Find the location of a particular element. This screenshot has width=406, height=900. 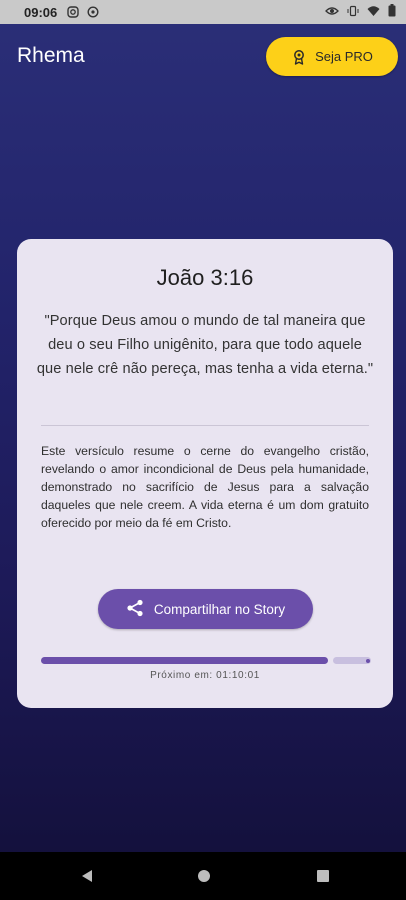

battery-icon is located at coordinates (392, 12).